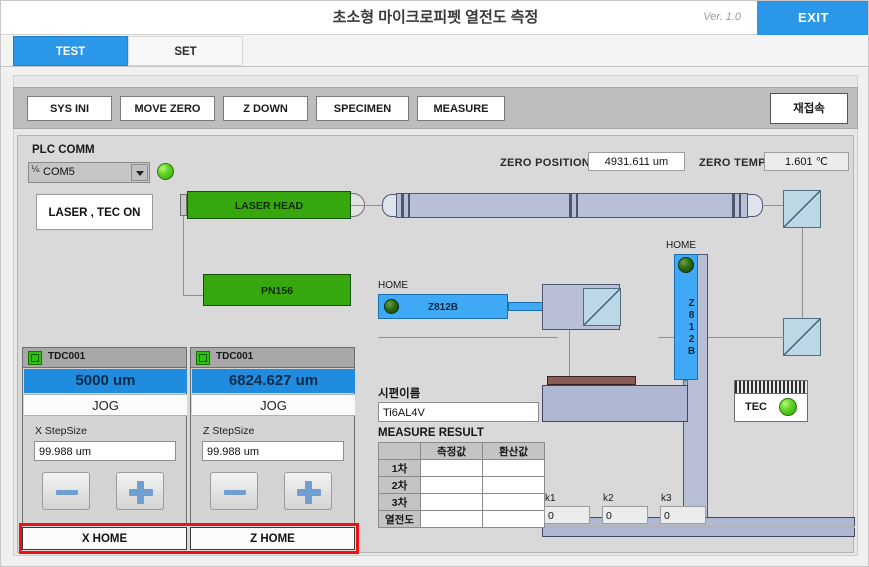 Image resolution: width=869 pixels, height=567 pixels. Describe the element at coordinates (666, 498) in the screenshot. I see `k3-label: k3` at that location.